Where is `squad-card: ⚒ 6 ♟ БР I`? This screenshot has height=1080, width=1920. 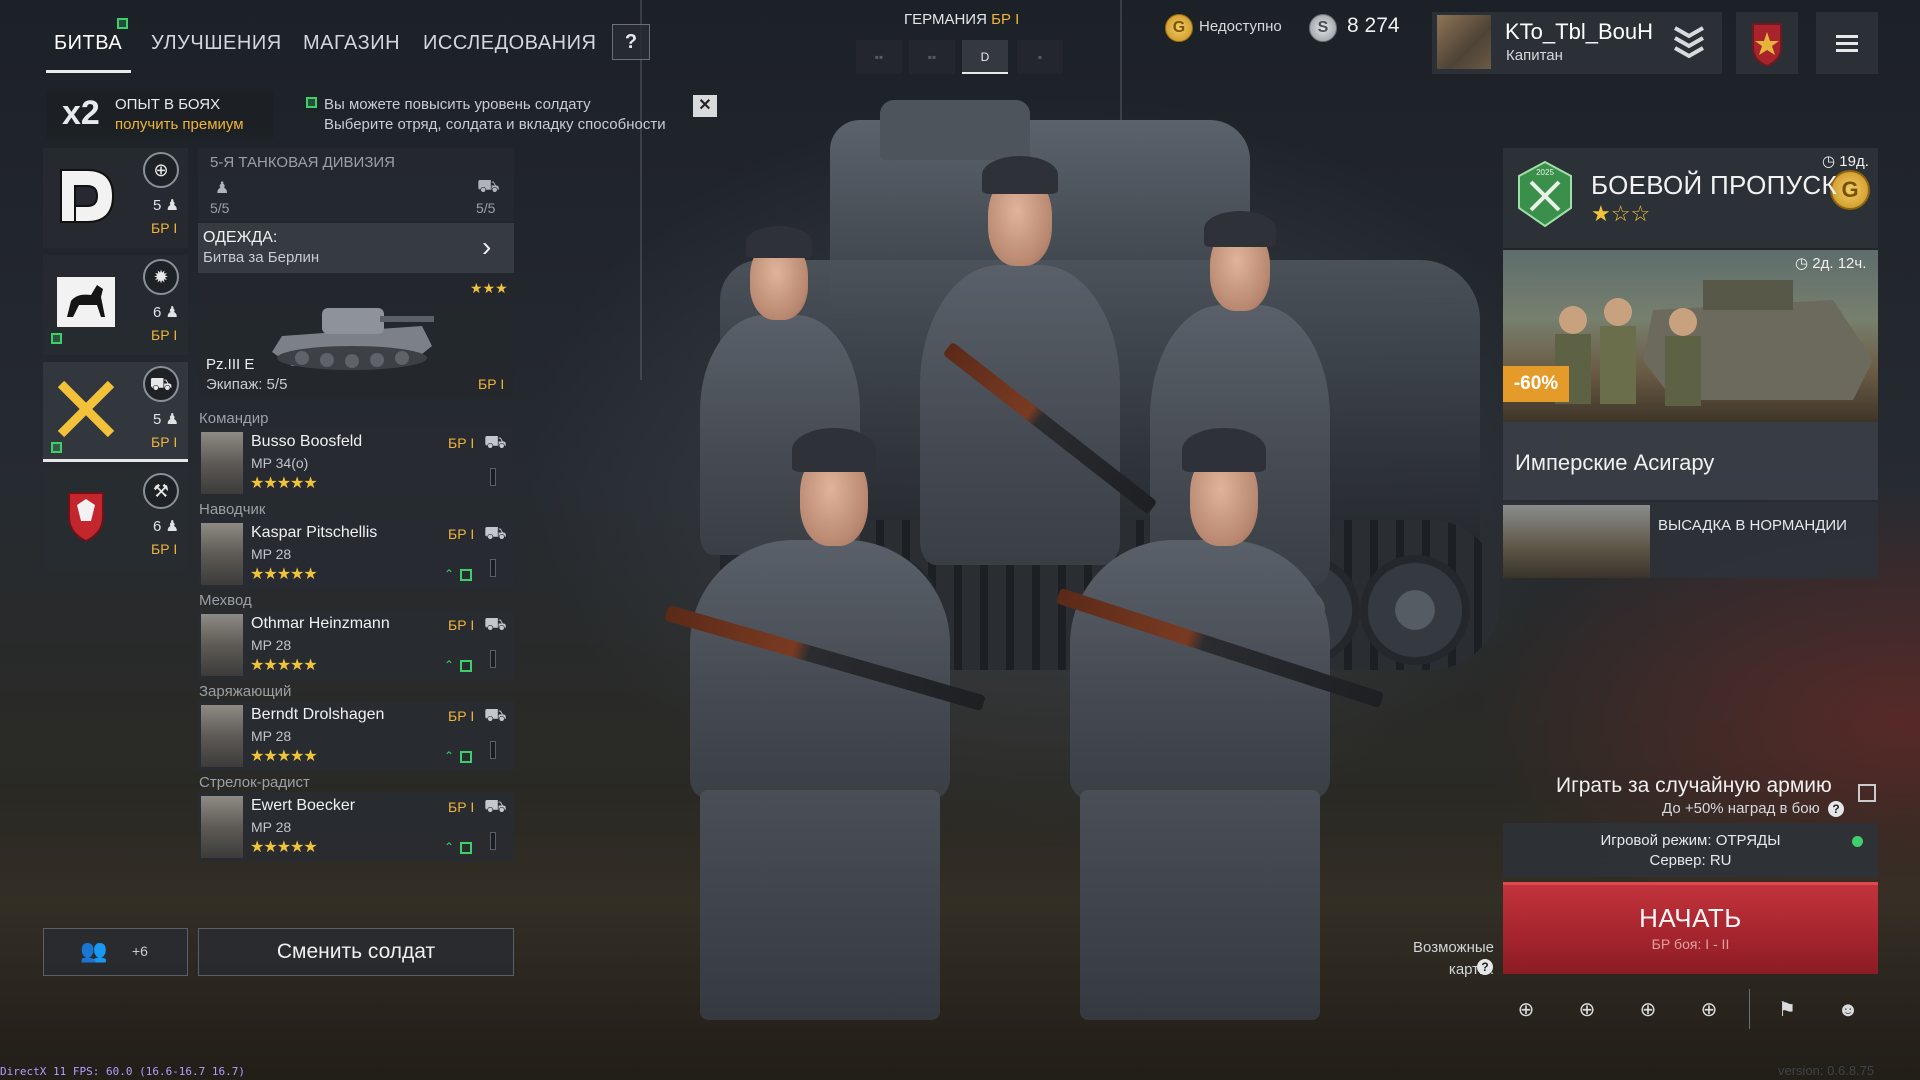 squad-card: ⚒ 6 ♟ БР I is located at coordinates (115, 519).